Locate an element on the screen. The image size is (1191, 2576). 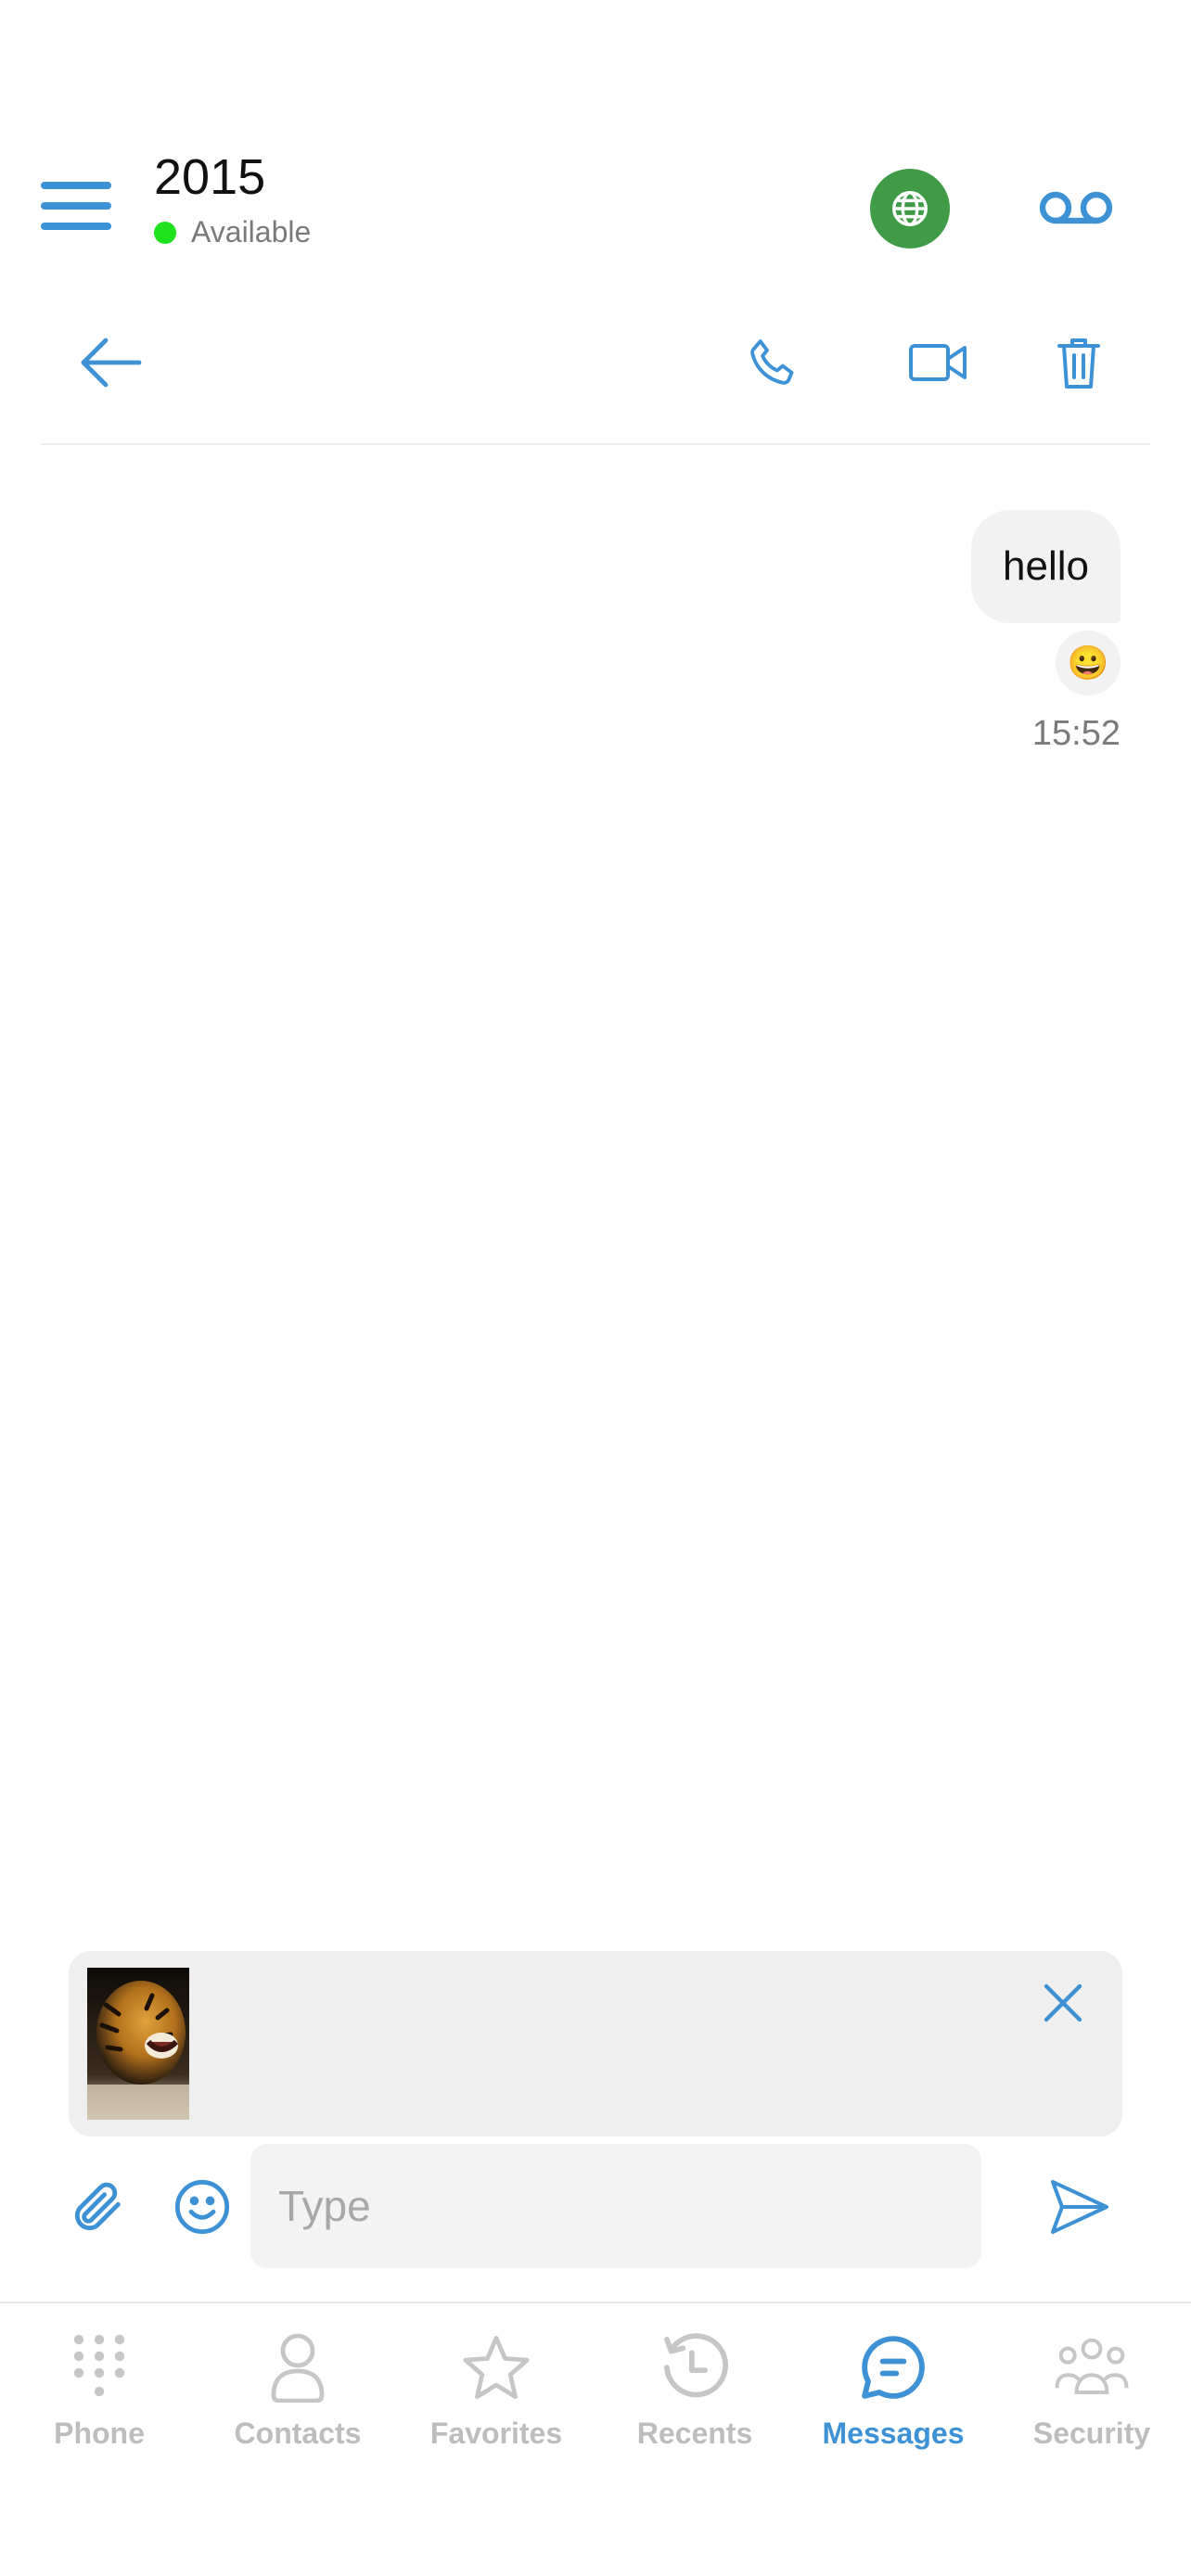
conversation-toolbar is located at coordinates (595, 375).